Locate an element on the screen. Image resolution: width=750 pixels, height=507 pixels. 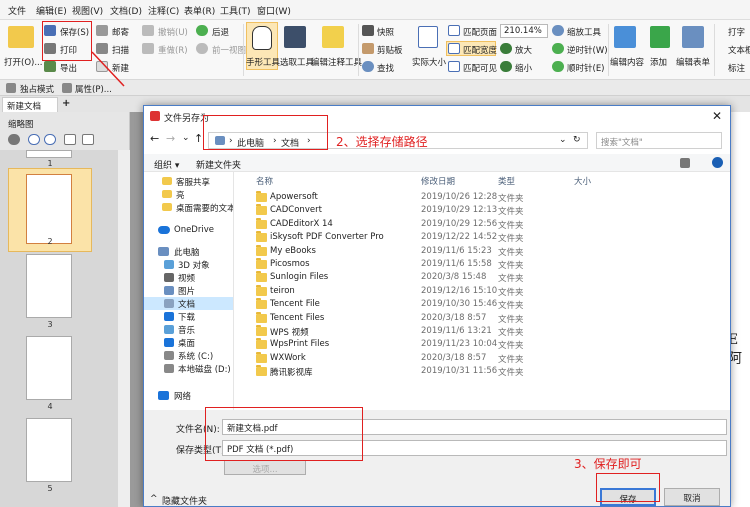
annotation-arrow is located at coordinates (108, 69).